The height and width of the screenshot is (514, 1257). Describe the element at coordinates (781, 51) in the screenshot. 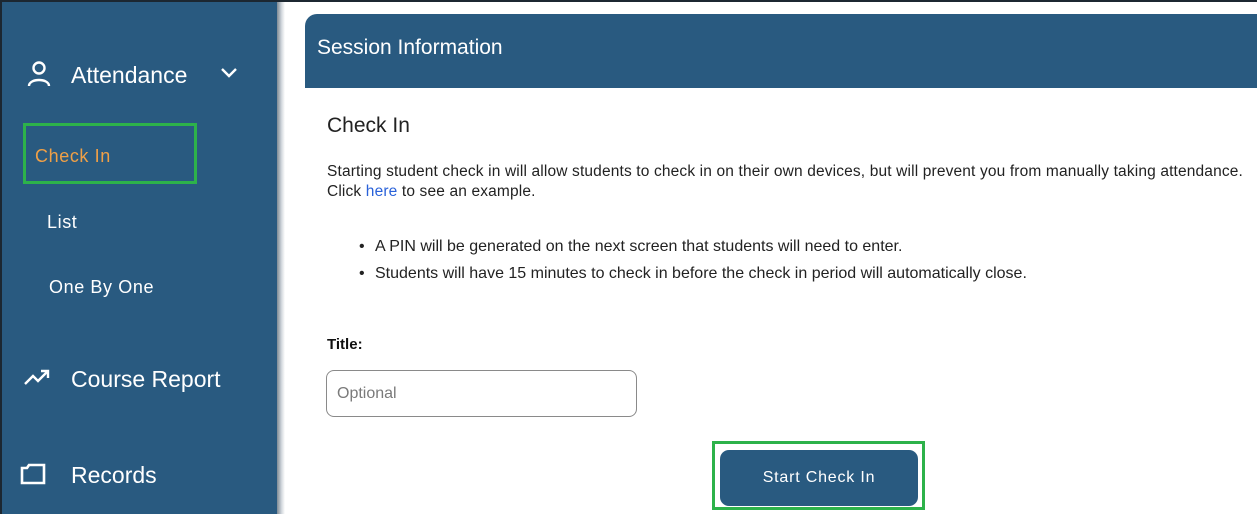

I see `panel-header: Session Information` at that location.